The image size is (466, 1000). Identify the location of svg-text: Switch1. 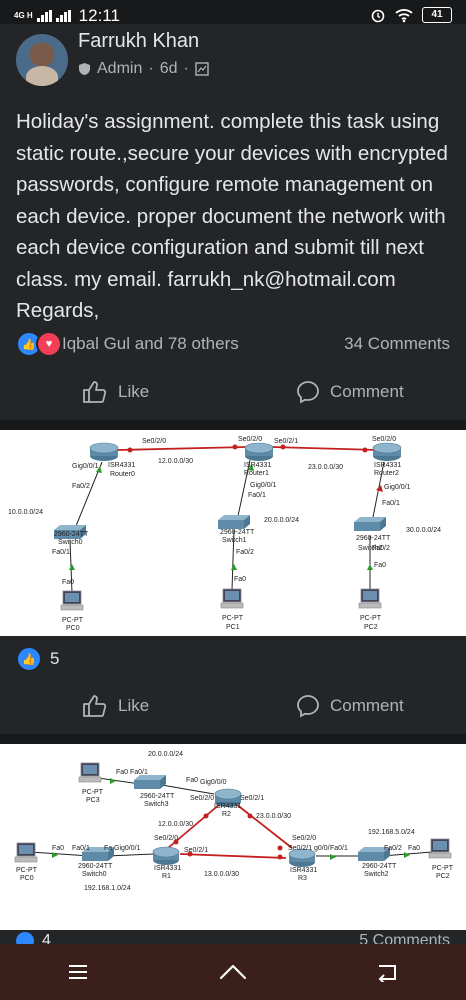
(234, 540).